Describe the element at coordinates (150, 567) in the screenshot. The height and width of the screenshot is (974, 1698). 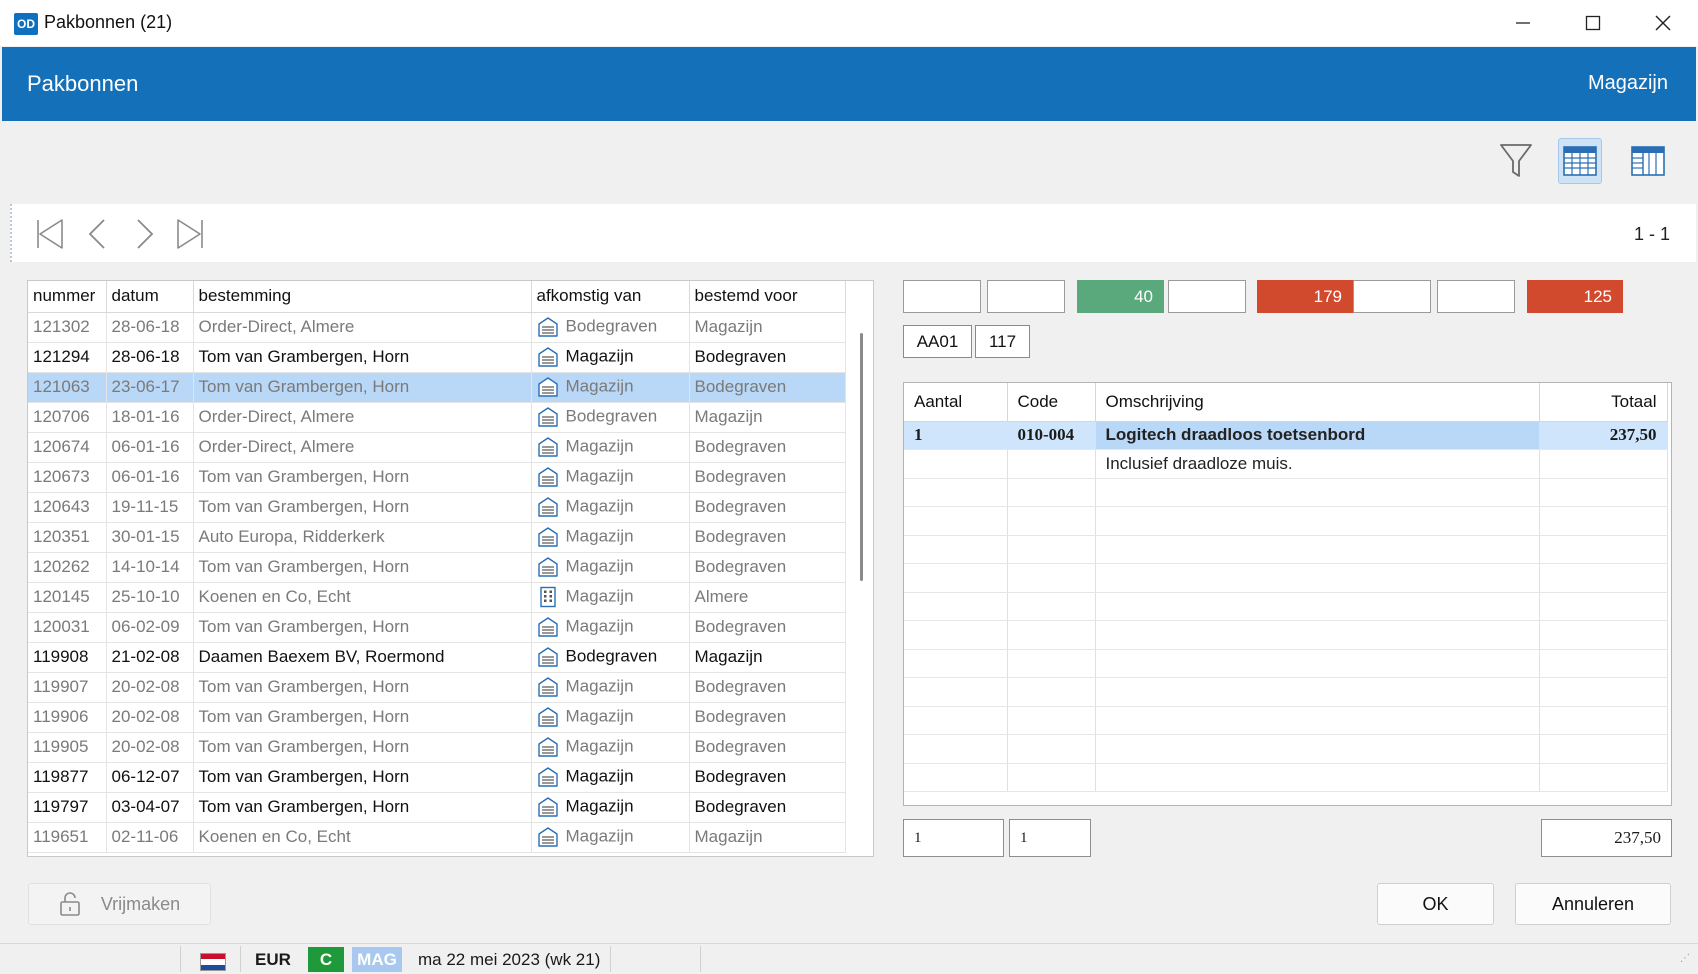
I see `cell-datum: 14-10-14` at that location.